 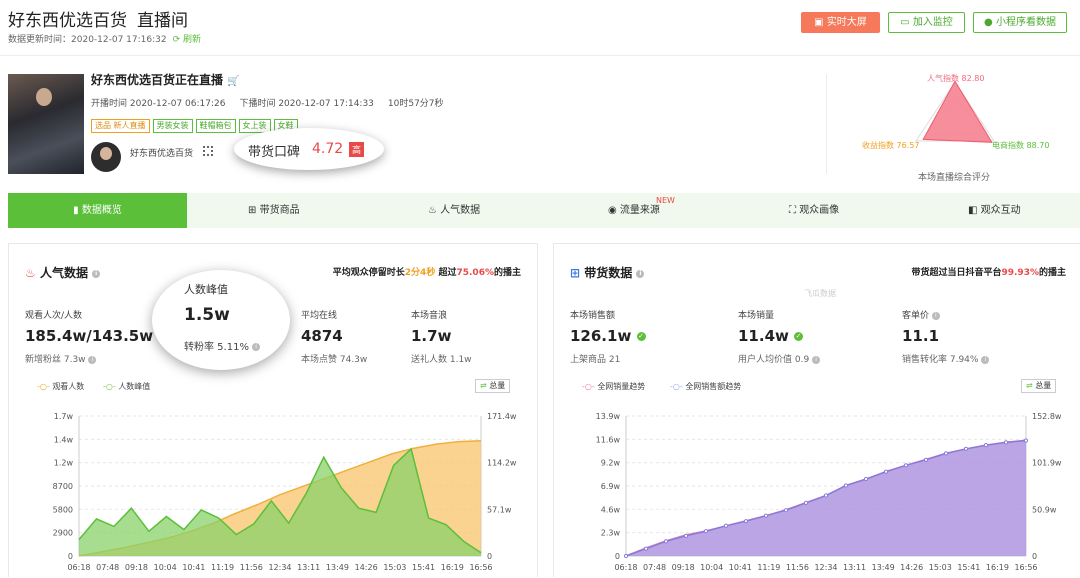 I want to click on metric-peak: 1.5w, so click(x=207, y=315).